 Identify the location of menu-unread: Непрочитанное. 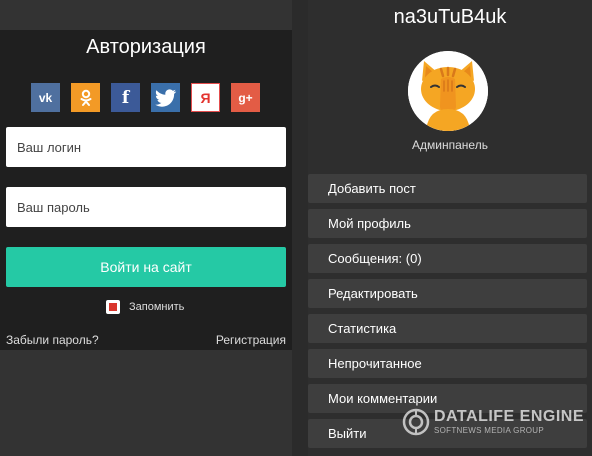
(447, 363).